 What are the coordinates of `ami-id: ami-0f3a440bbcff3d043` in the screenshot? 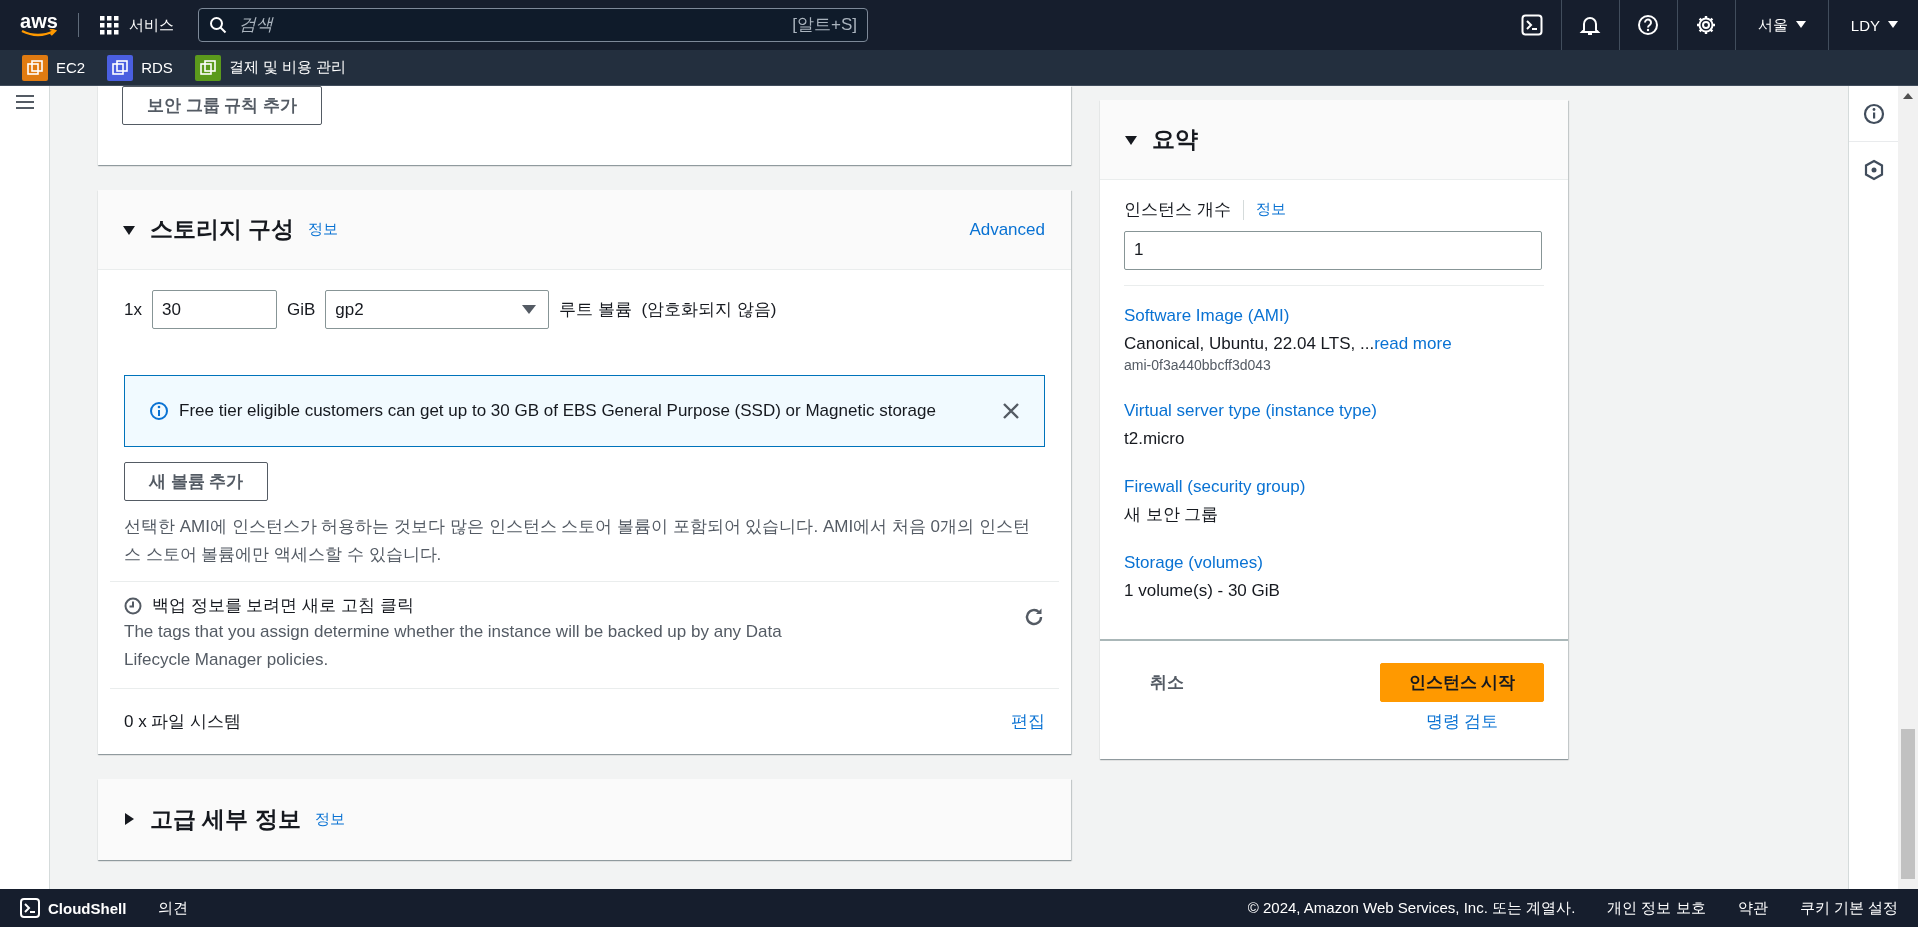 It's located at (1198, 365).